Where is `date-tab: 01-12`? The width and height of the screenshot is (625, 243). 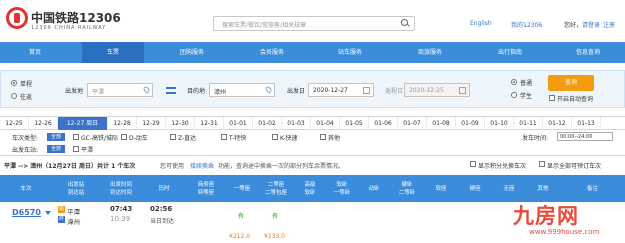 date-tab: 01-12 is located at coordinates (557, 123).